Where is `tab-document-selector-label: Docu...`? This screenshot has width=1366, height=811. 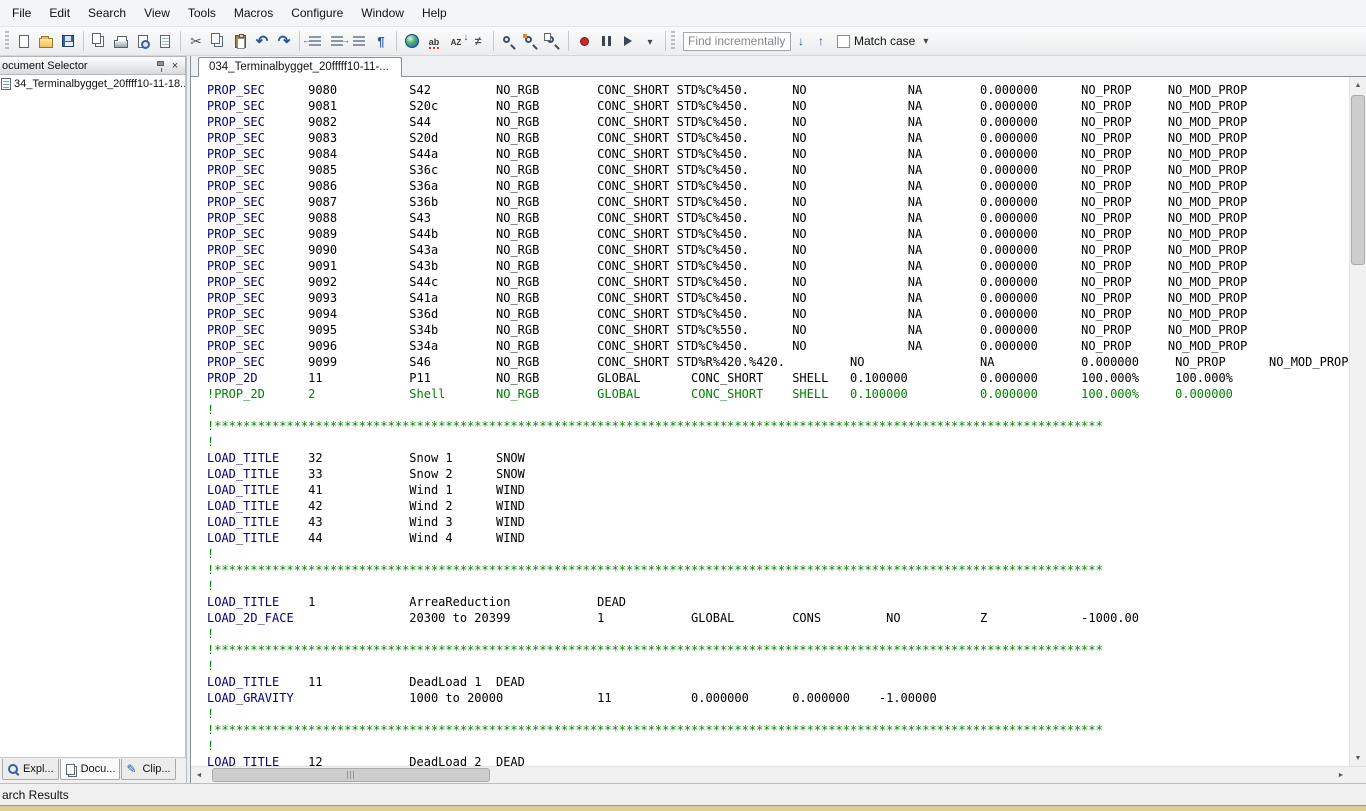 tab-document-selector-label: Docu... is located at coordinates (98, 769).